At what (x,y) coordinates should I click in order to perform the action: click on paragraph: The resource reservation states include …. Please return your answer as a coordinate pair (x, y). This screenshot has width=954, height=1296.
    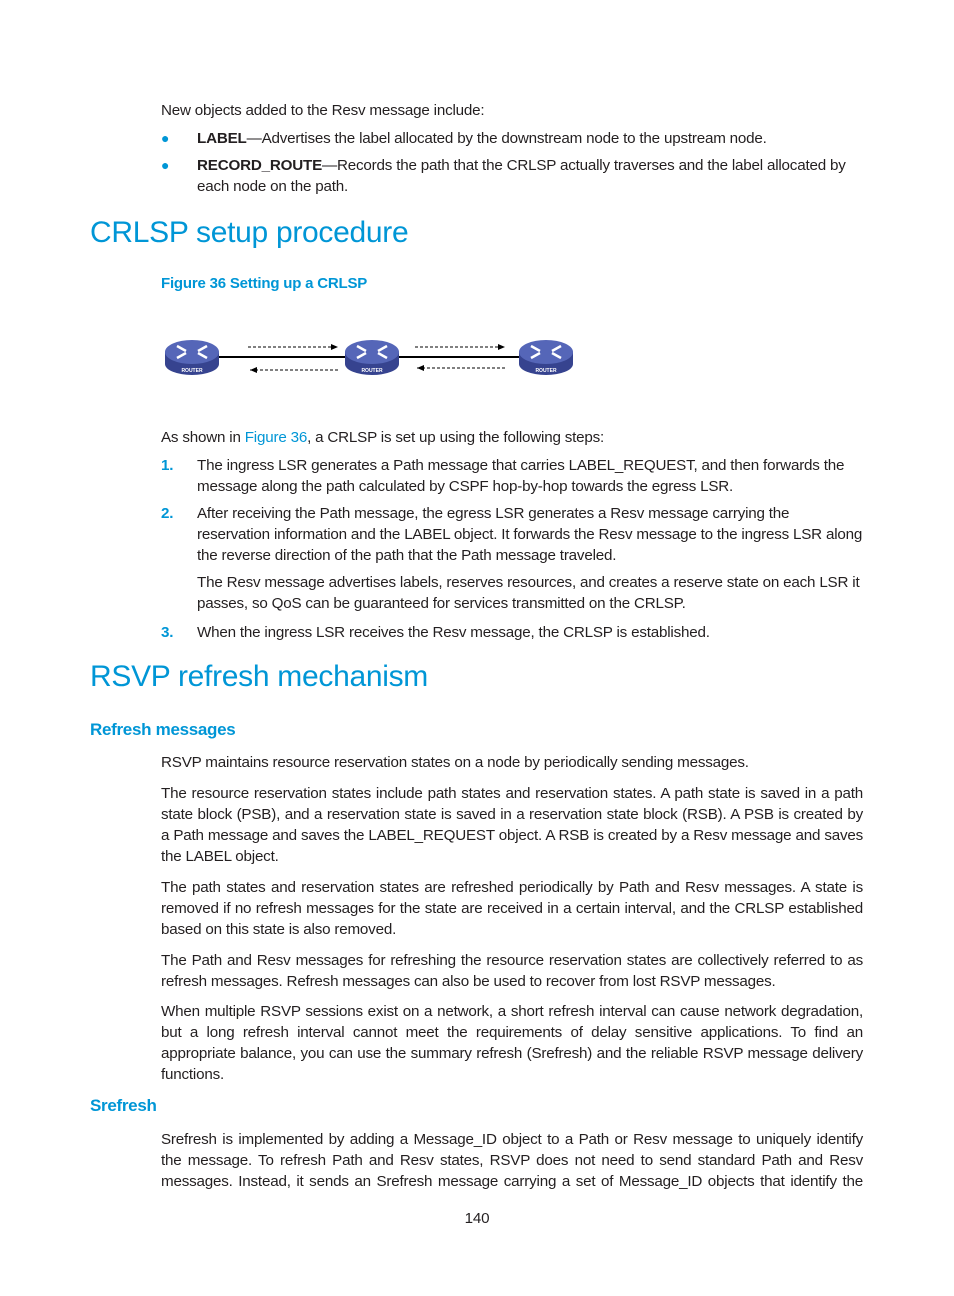
    Looking at the image, I should click on (512, 825).